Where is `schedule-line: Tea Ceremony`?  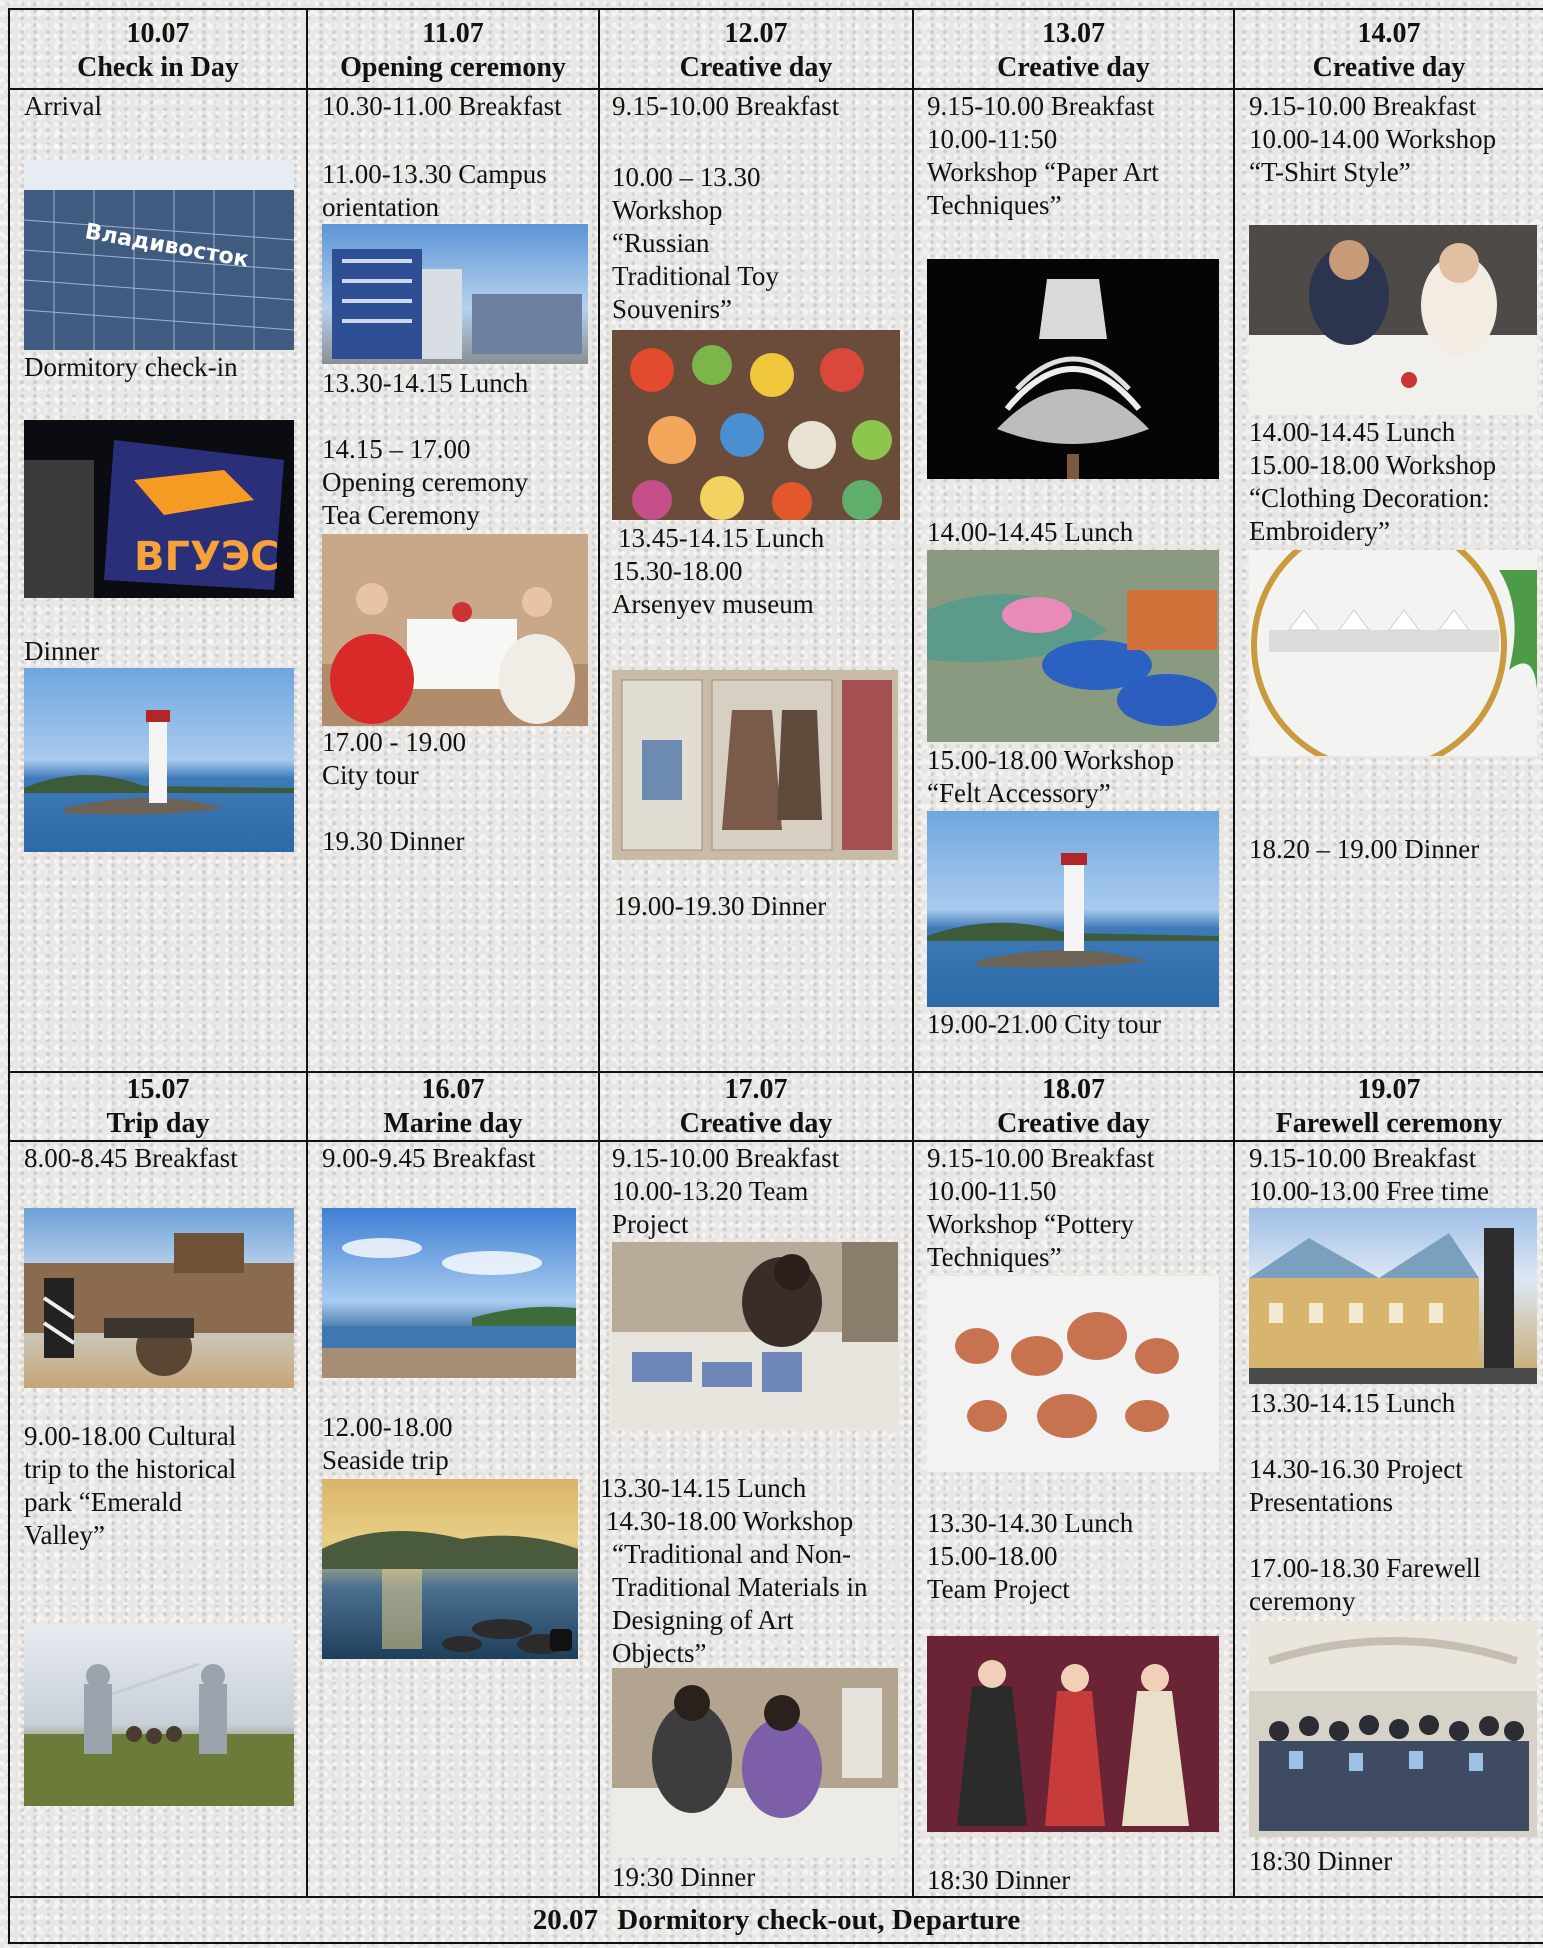 schedule-line: Tea Ceremony is located at coordinates (401, 515).